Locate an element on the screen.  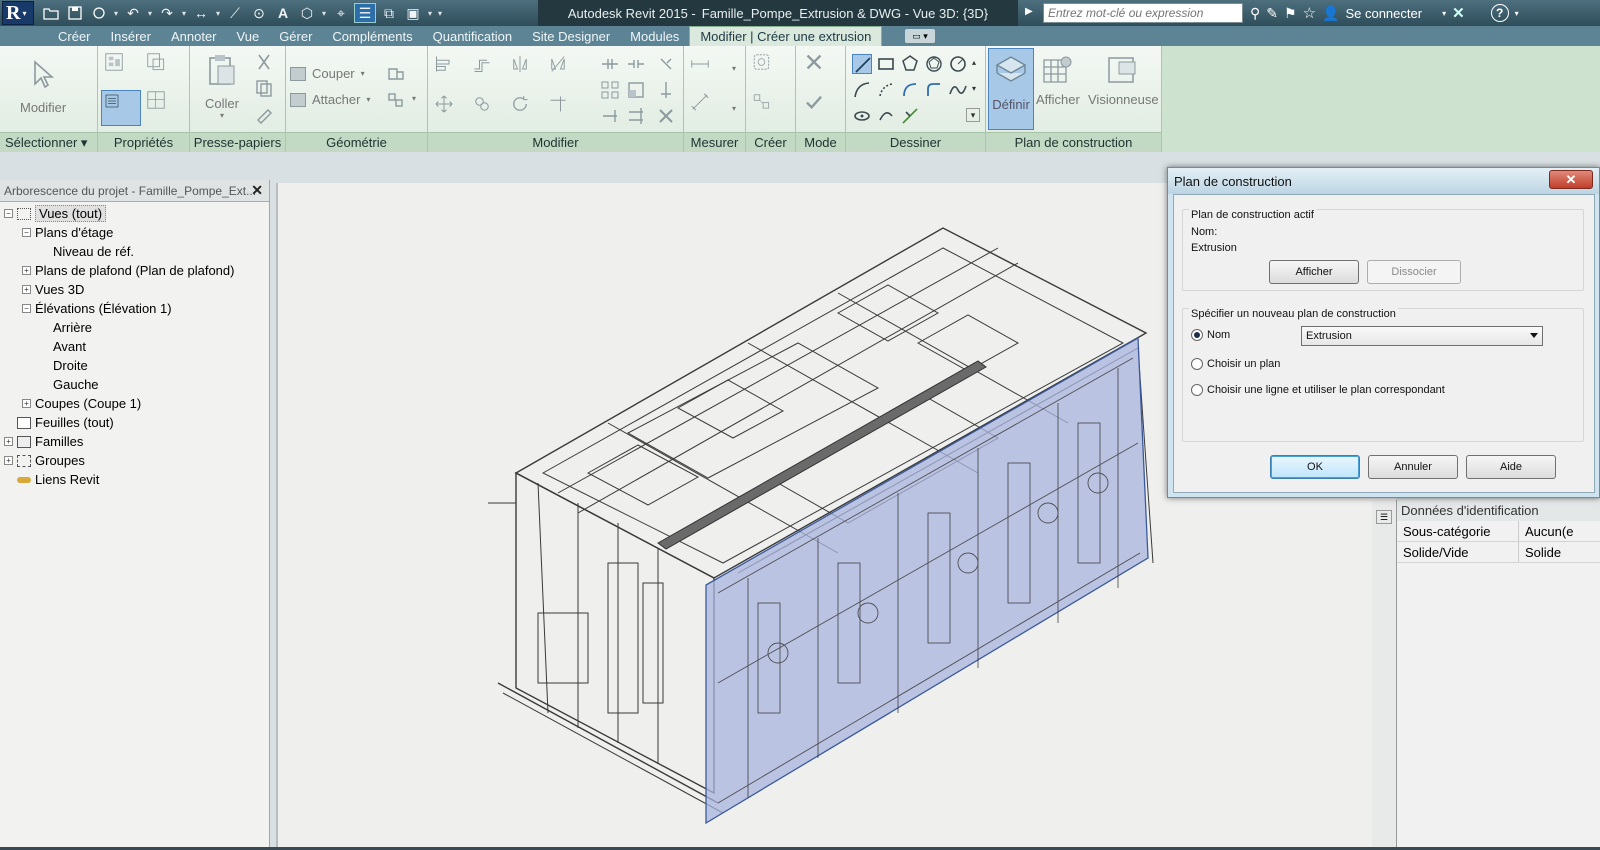
offset-icon is located at coordinates (488, 70).